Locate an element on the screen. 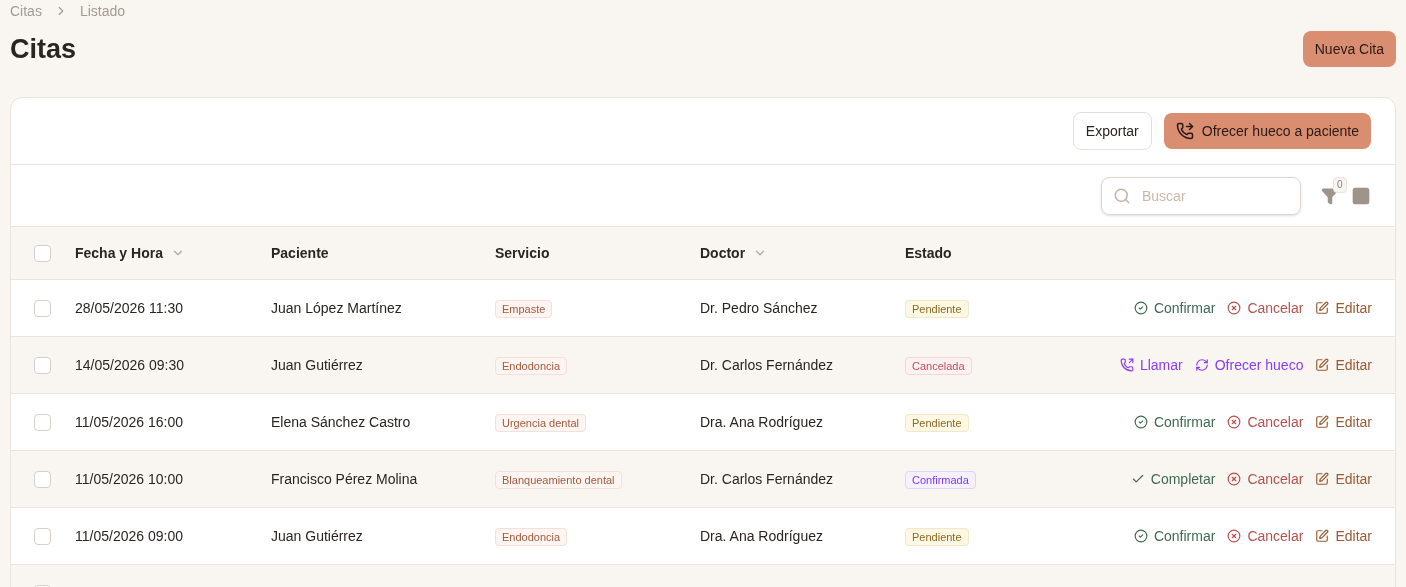 This screenshot has width=1406, height=587. action-link: Llamar is located at coordinates (1151, 365).